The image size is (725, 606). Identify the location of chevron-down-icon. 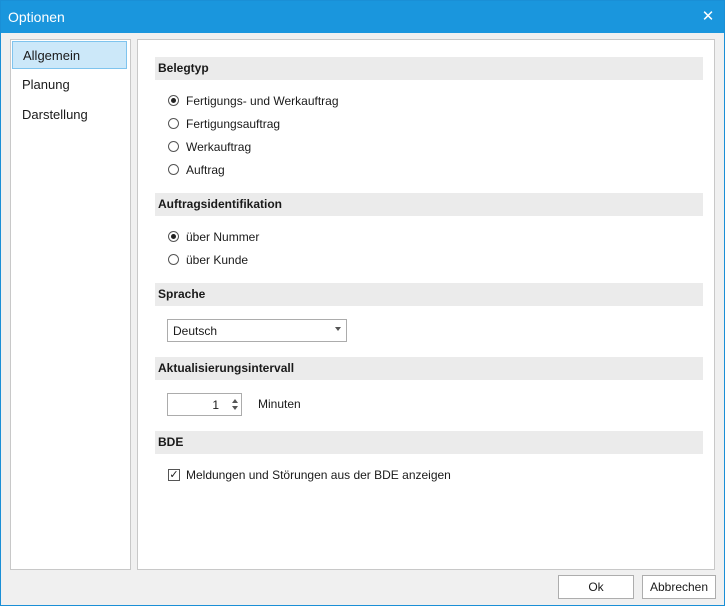
(338, 329).